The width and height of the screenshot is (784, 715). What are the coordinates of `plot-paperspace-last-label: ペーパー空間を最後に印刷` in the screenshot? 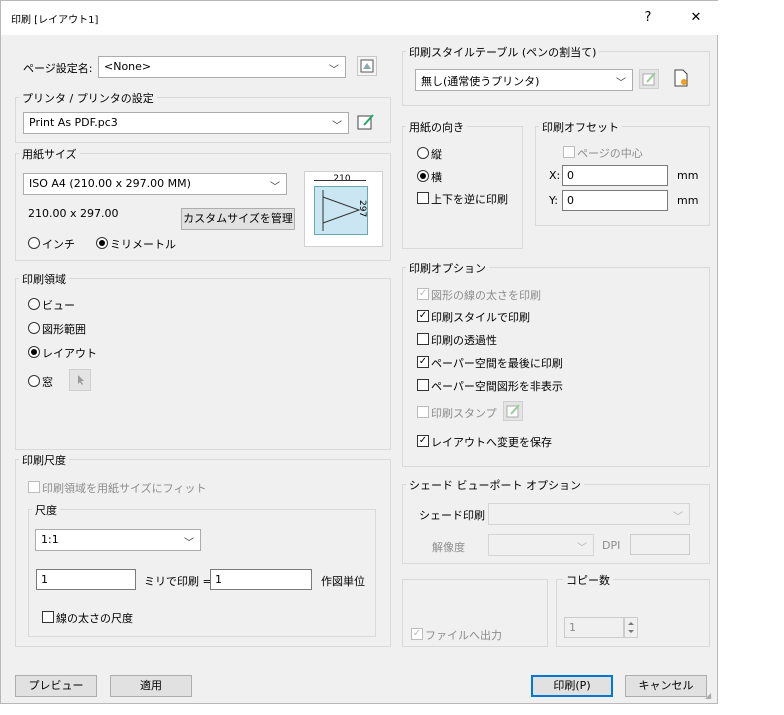 It's located at (497, 363).